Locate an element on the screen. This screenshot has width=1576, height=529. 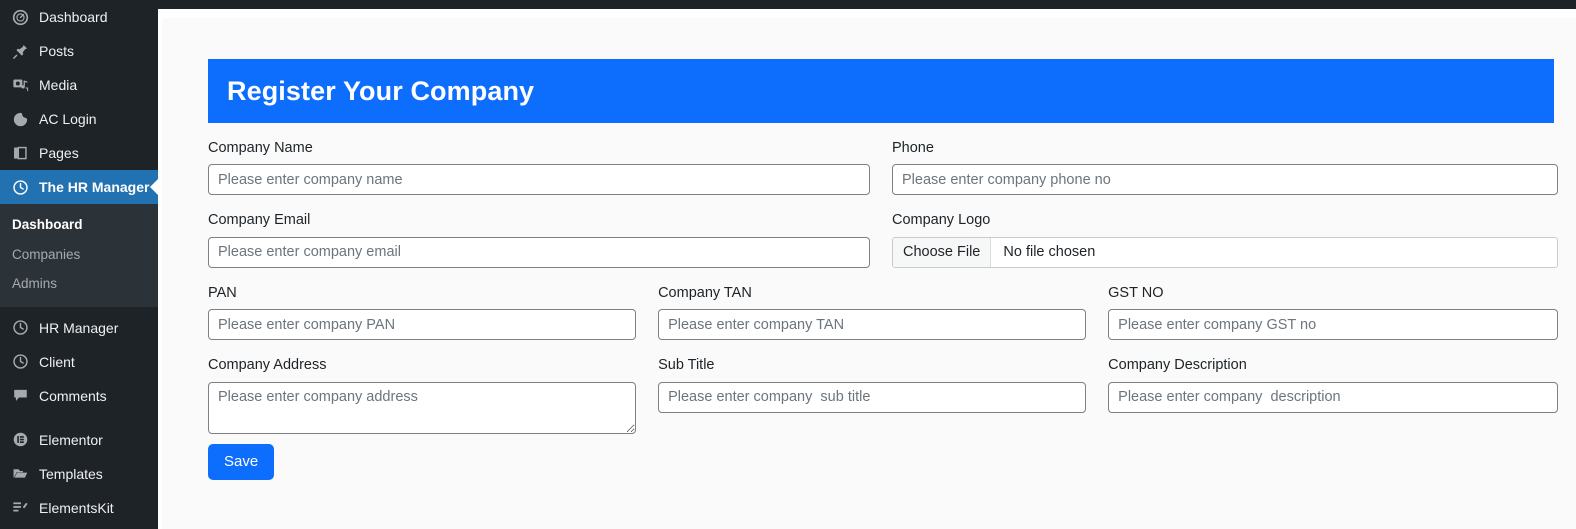
media-icon is located at coordinates (20, 85).